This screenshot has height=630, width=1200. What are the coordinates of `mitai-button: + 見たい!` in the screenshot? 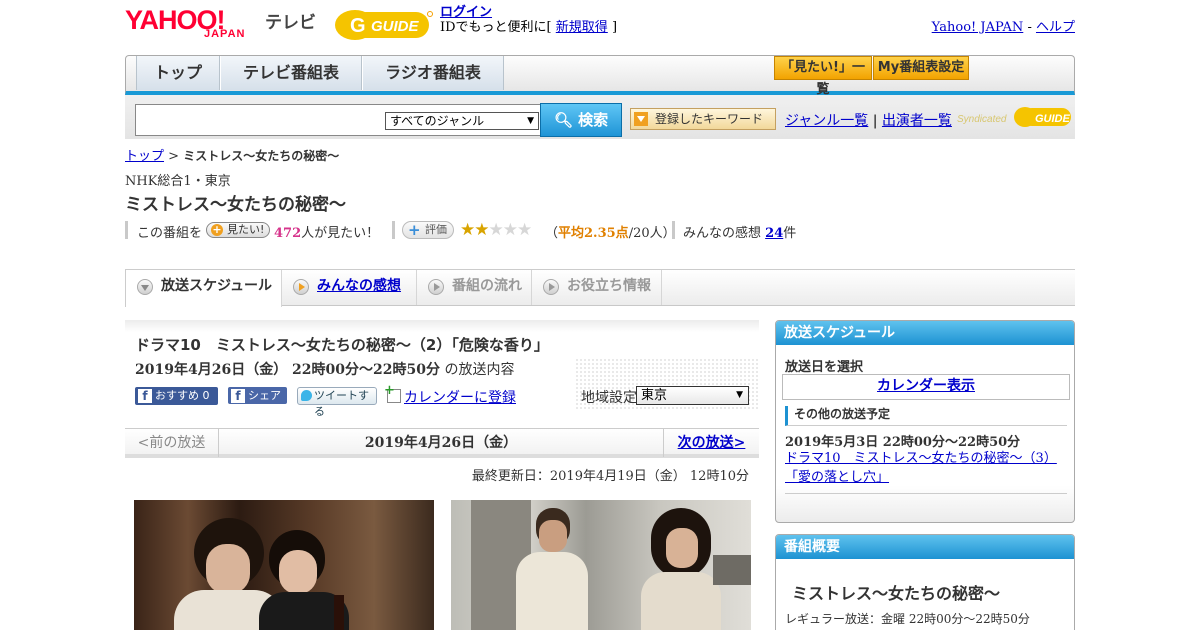 It's located at (238, 230).